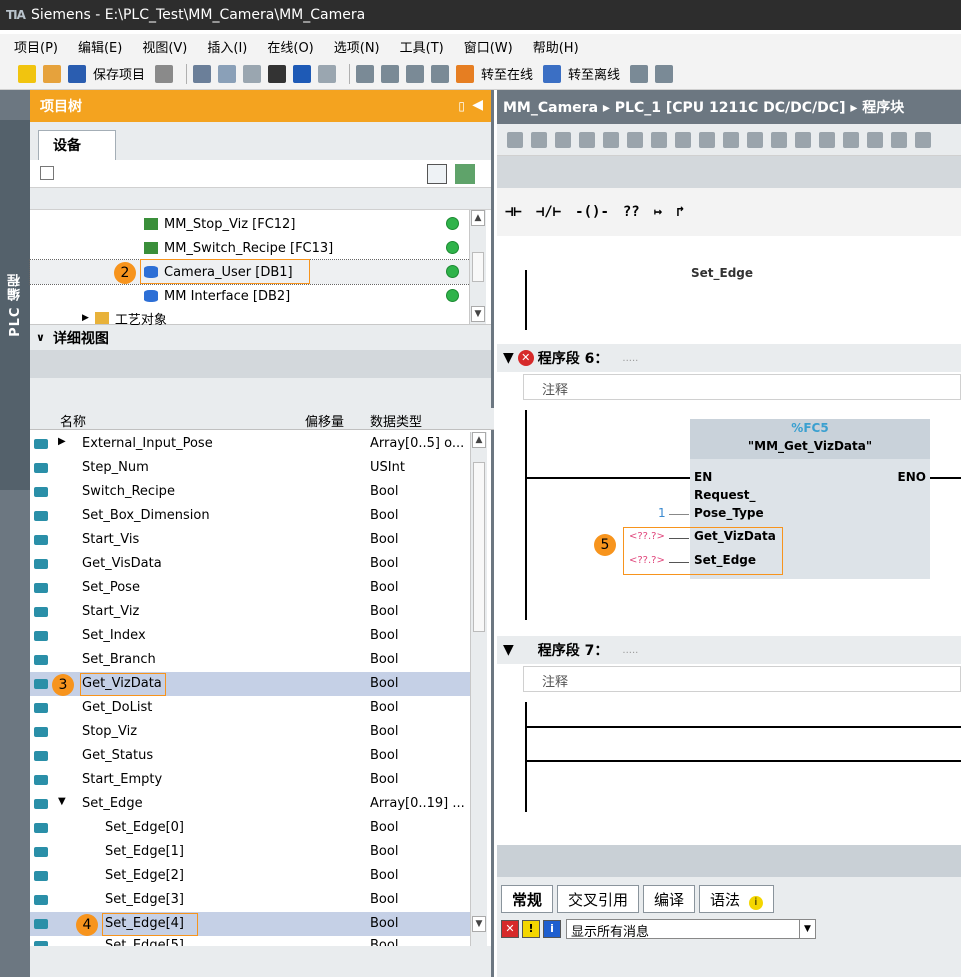  What do you see at coordinates (164, 46) in the screenshot?
I see `menu-view: 视图(V)` at bounding box center [164, 46].